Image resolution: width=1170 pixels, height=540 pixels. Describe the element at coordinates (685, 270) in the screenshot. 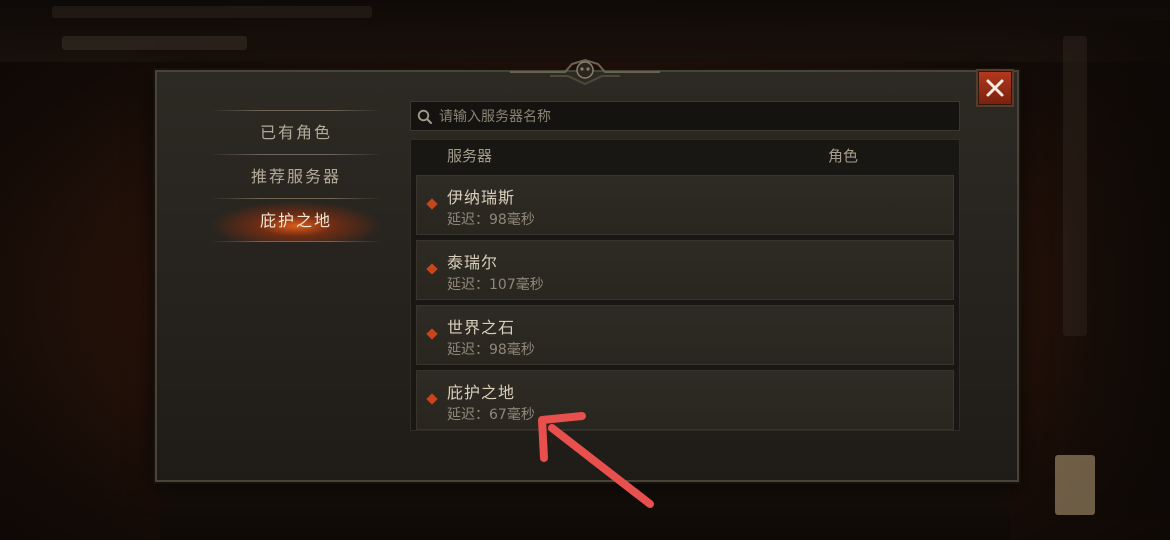

I see `server-row: 泰瑞尔 延迟：107毫秒` at that location.